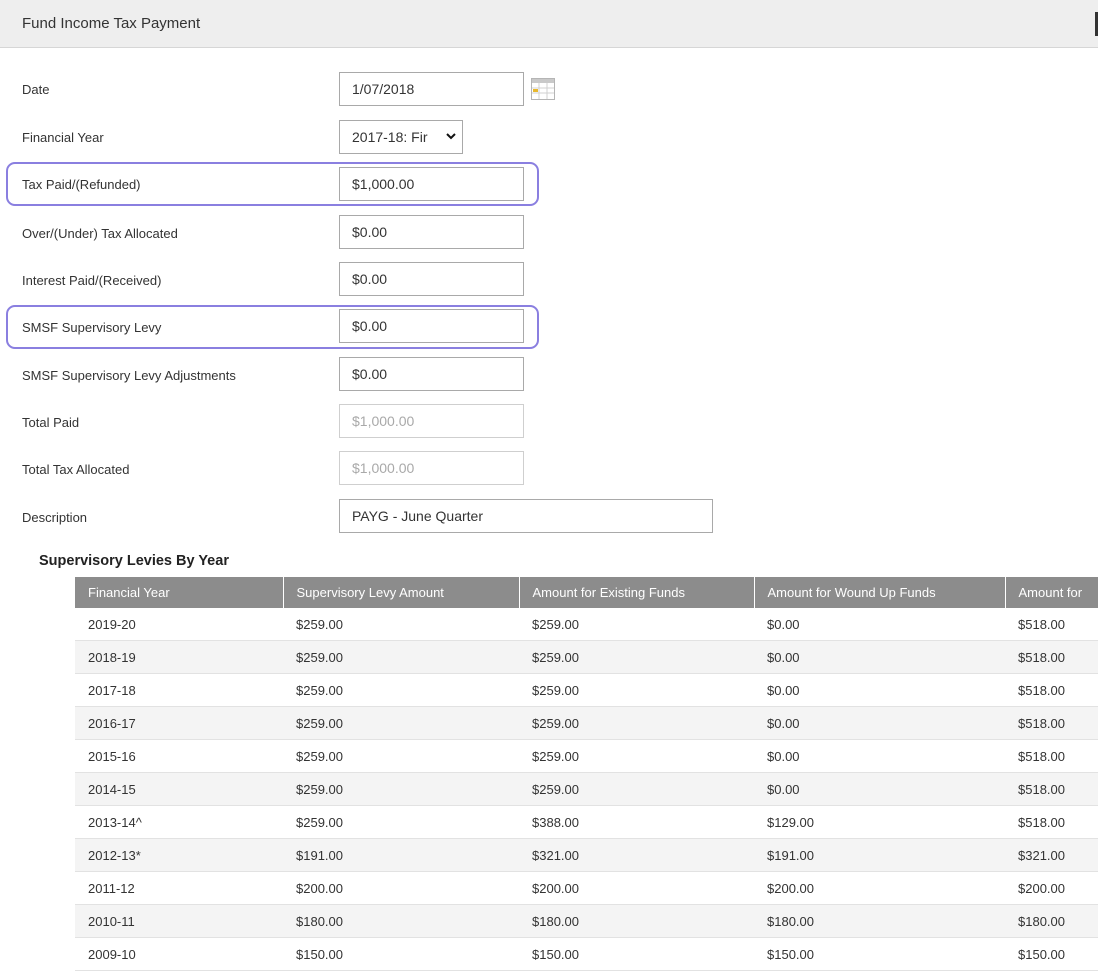 The width and height of the screenshot is (1098, 974). Describe the element at coordinates (179, 756) in the screenshot. I see `table-cell: 2015-16` at that location.